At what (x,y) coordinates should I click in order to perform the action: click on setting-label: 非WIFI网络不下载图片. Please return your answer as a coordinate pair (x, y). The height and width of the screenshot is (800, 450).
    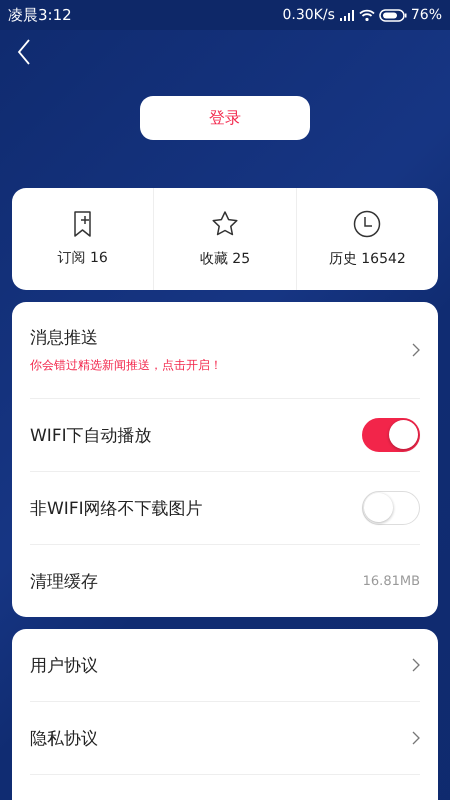
    Looking at the image, I should click on (116, 509).